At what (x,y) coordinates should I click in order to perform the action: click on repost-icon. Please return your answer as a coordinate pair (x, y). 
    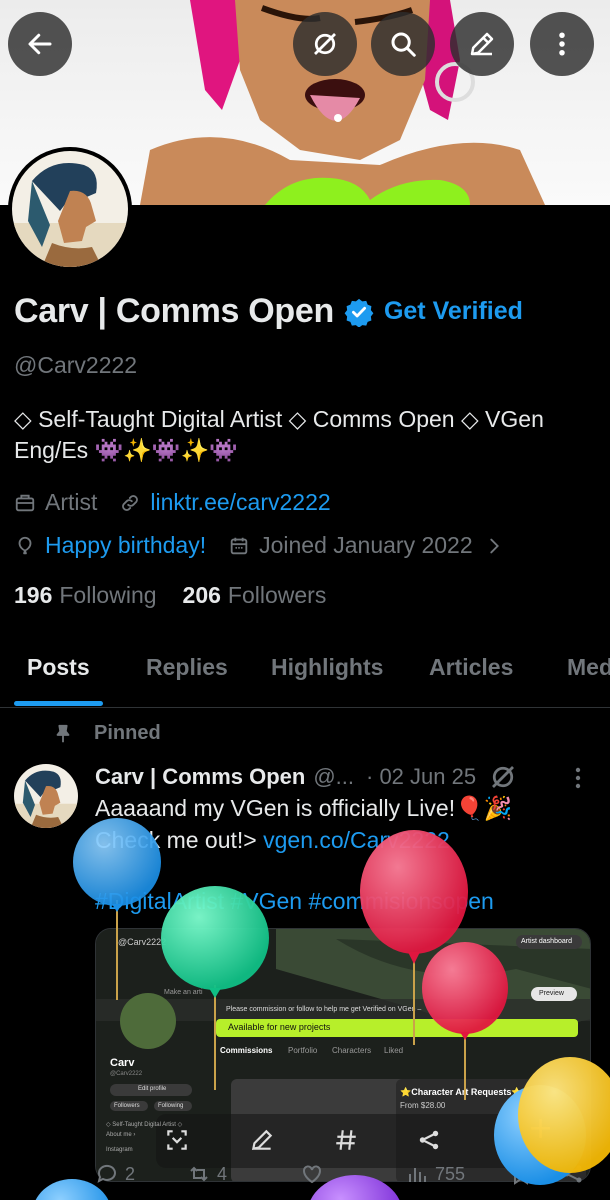
    Looking at the image, I should click on (199, 1174).